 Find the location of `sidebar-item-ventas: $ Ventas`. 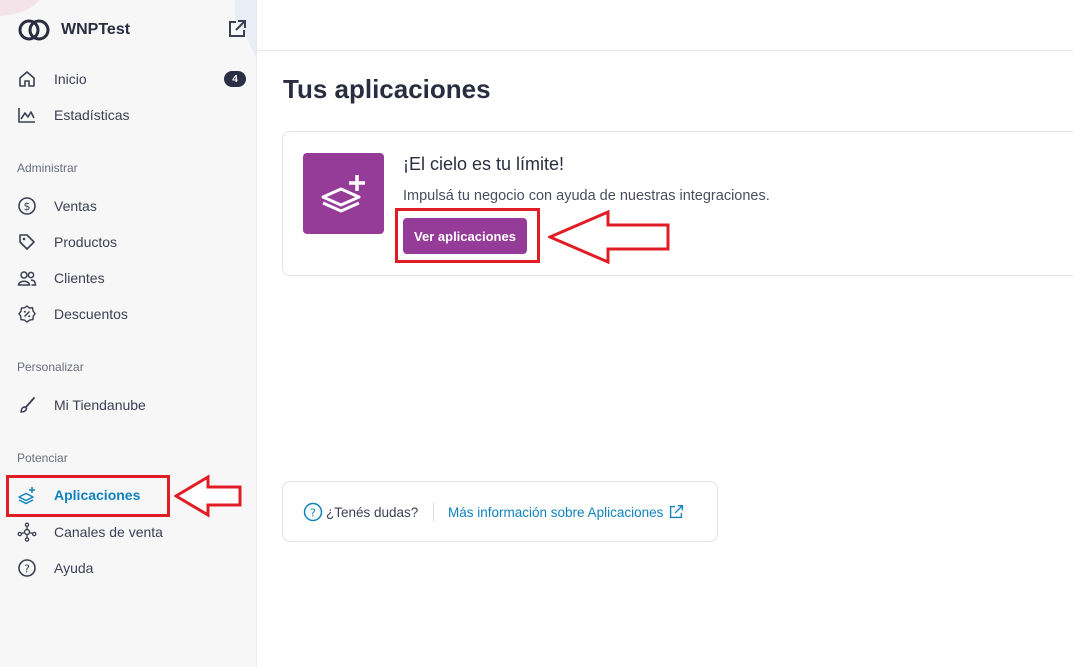

sidebar-item-ventas: $ Ventas is located at coordinates (131, 206).